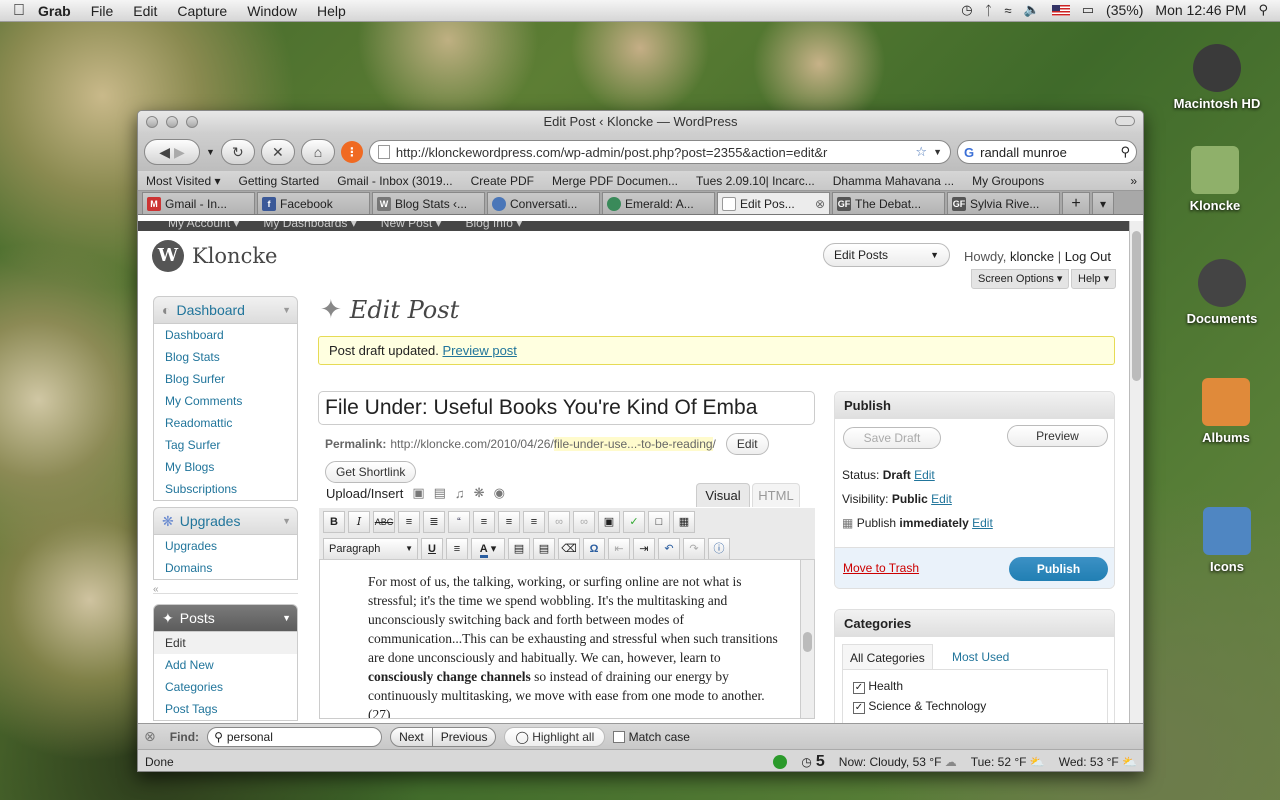 The height and width of the screenshot is (800, 1280). I want to click on editor-scrollbar, so click(807, 639).